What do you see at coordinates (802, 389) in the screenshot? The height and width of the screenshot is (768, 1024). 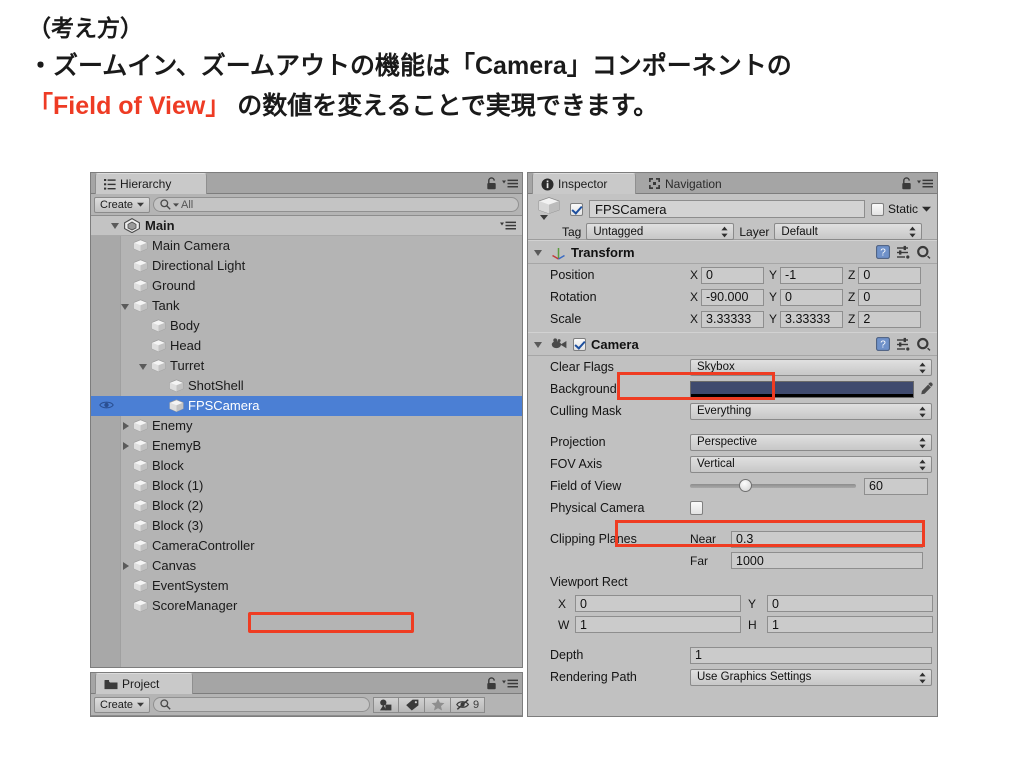 I see `background-color-swatch` at bounding box center [802, 389].